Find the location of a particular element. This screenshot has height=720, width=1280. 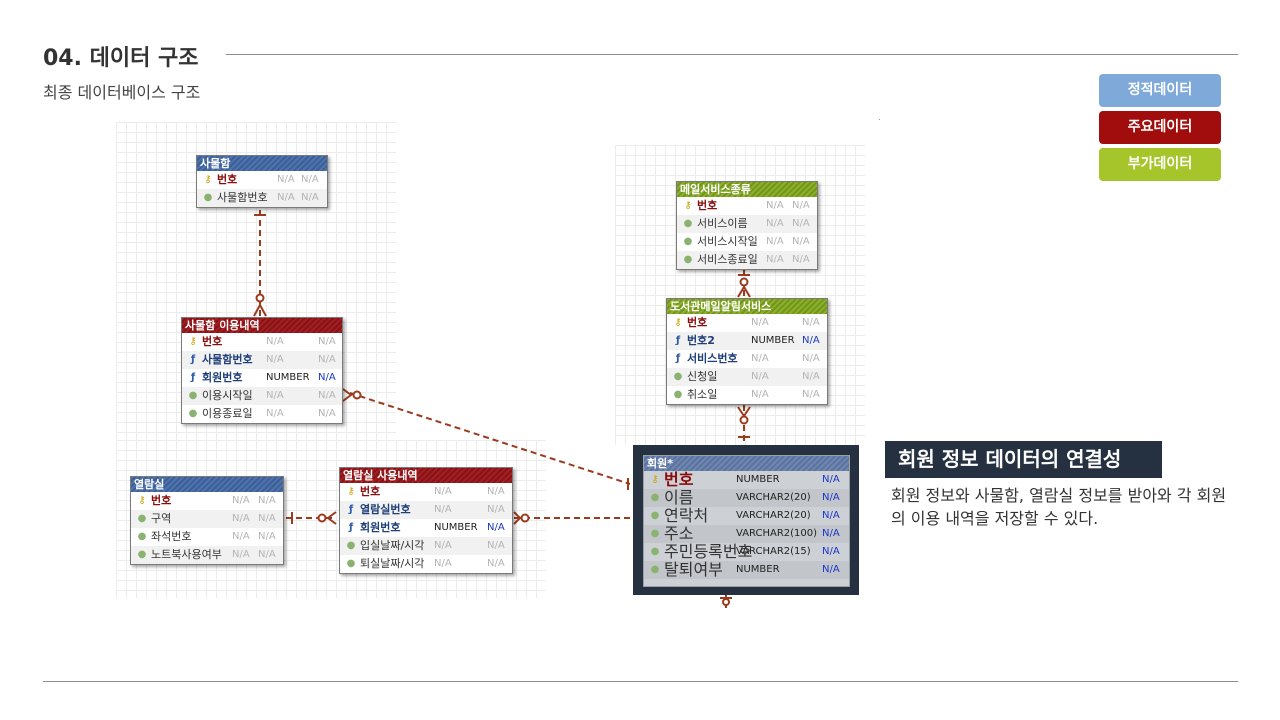

table-row: ● 구역 N/A N/A is located at coordinates (207, 519).